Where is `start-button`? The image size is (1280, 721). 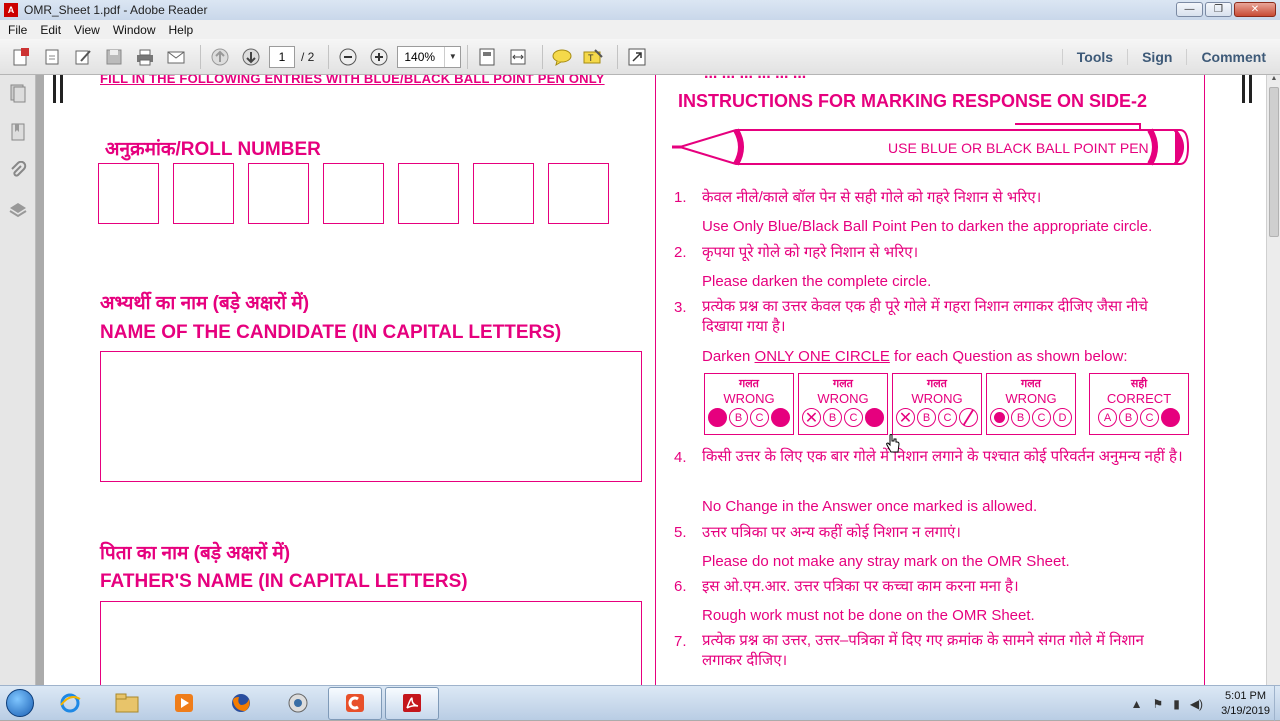
start-button is located at coordinates (20, 703).